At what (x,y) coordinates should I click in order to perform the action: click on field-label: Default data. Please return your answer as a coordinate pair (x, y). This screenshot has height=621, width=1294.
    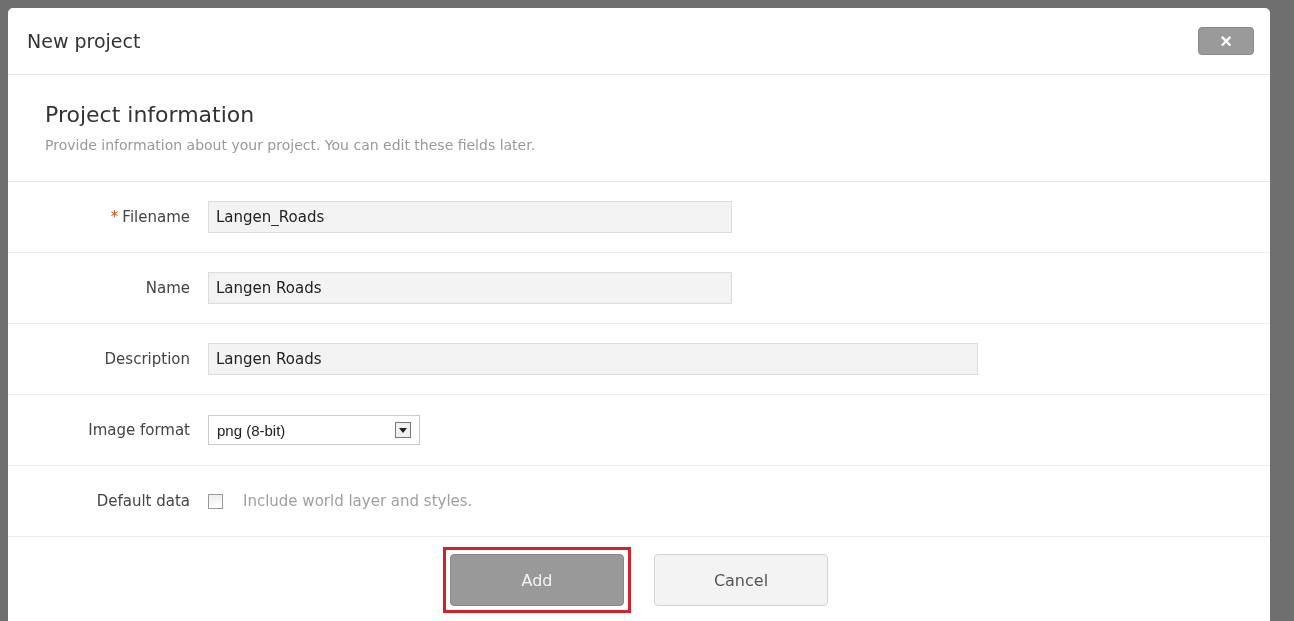
    Looking at the image, I should click on (143, 501).